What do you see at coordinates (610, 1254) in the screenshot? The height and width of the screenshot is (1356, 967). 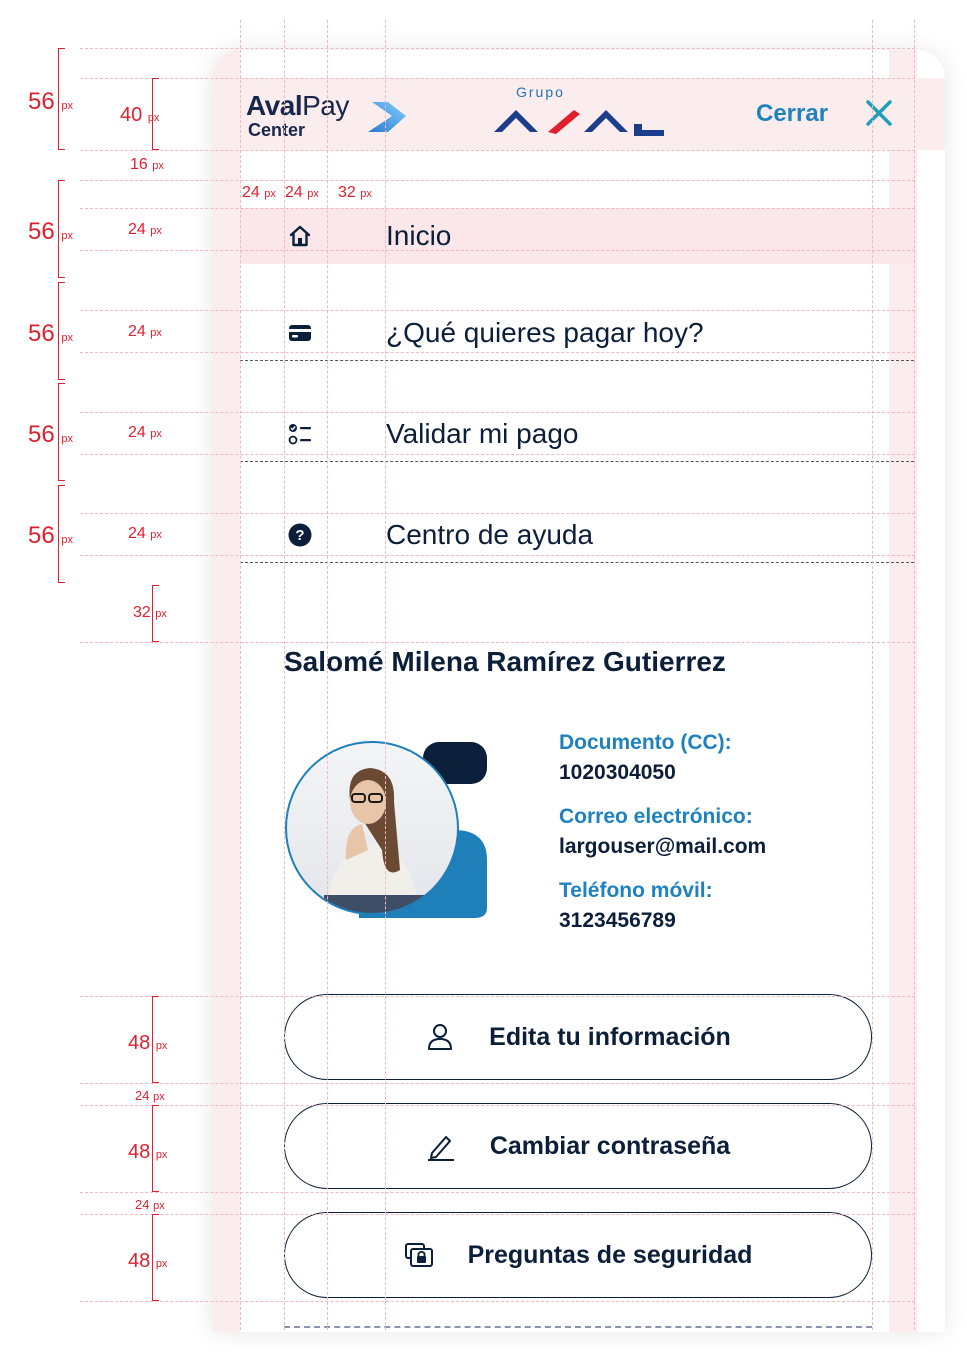 I see `security-questions-label: Preguntas de seguridad` at bounding box center [610, 1254].